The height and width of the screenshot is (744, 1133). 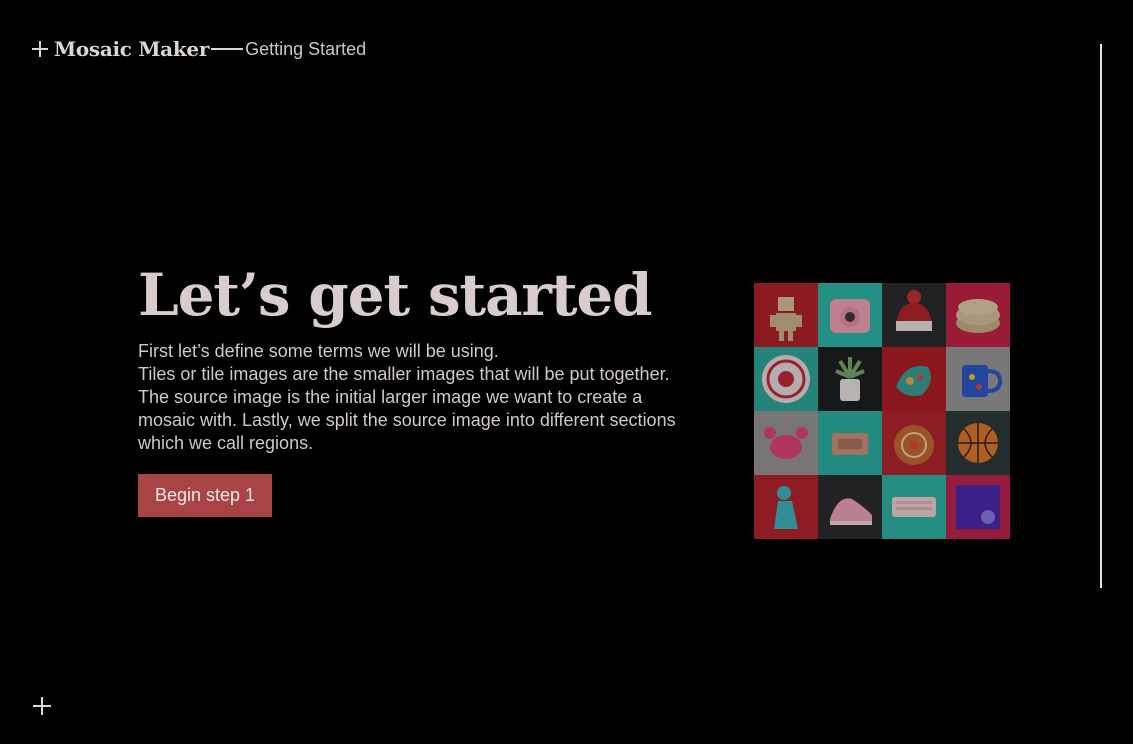 What do you see at coordinates (850, 379) in the screenshot?
I see `mosaic-tile-potted-plant` at bounding box center [850, 379].